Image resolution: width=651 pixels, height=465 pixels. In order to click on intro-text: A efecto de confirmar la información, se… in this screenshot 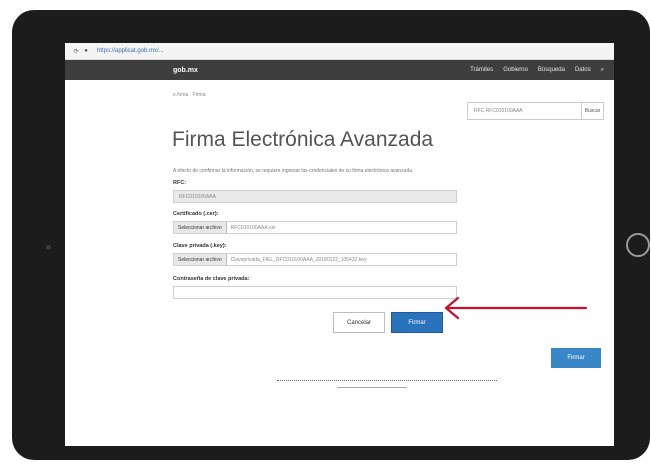, I will do `click(293, 171)`.